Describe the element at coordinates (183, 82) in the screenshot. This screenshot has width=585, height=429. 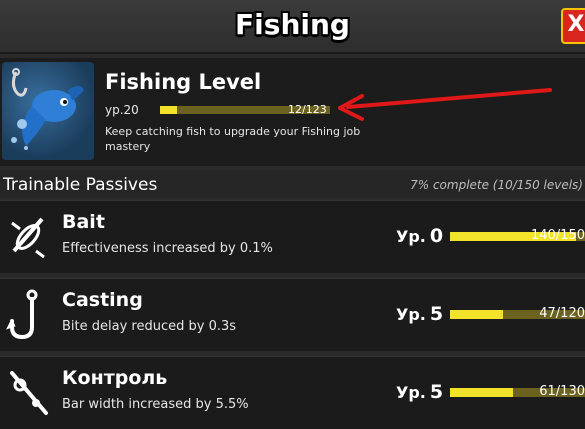
I see `level-title: Fishing Level` at that location.